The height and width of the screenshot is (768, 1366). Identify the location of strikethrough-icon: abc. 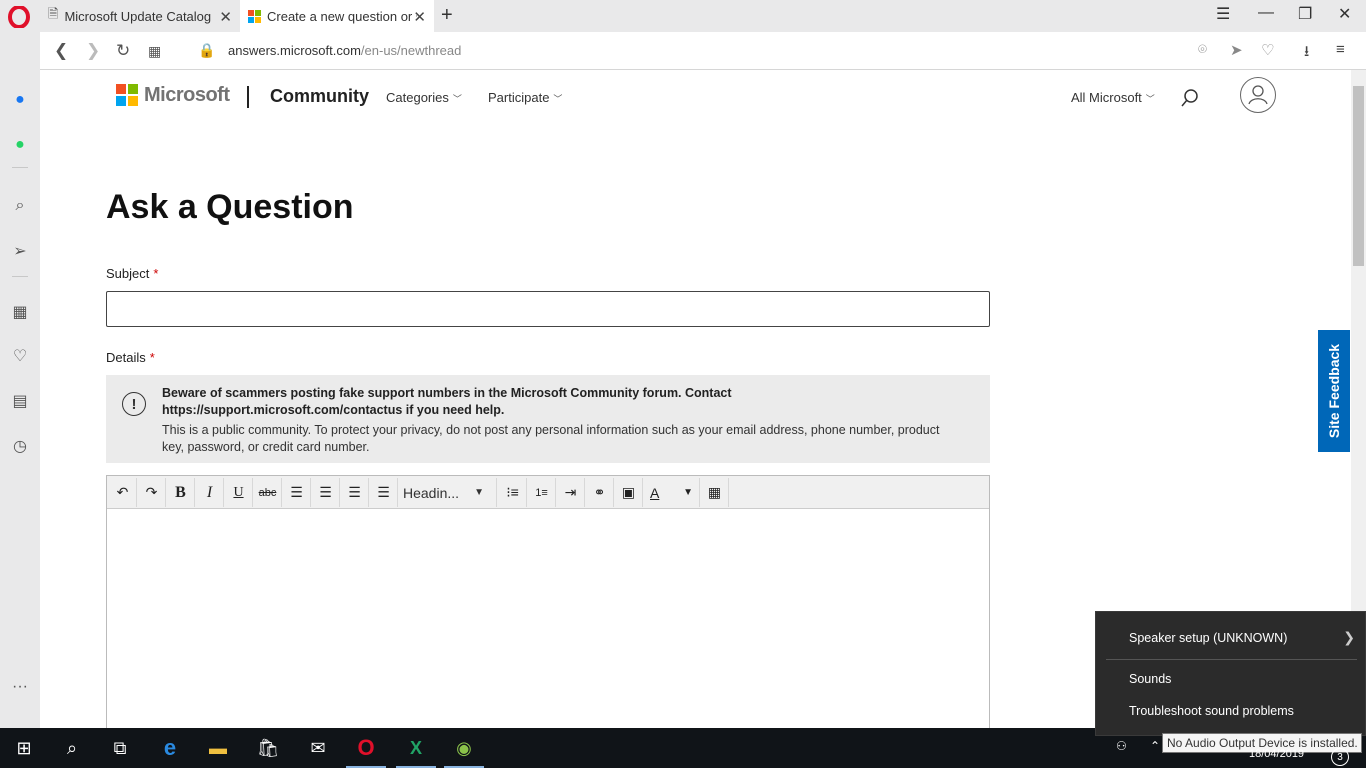
(268, 492).